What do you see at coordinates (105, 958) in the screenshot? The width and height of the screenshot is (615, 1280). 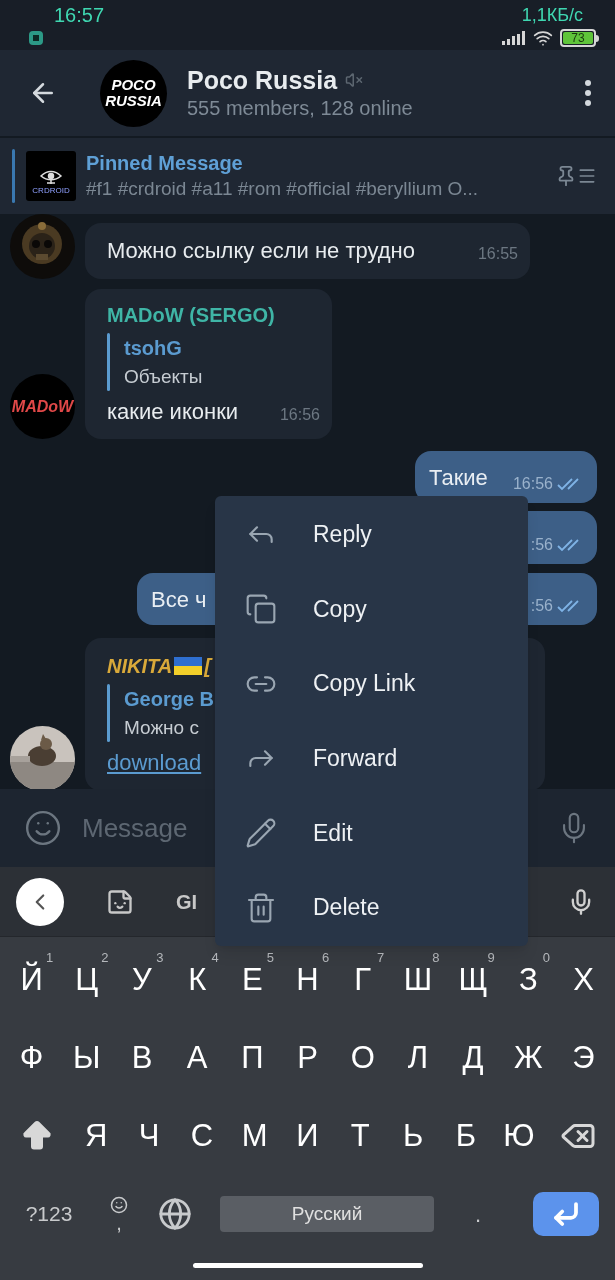 I see `key-hint: 2` at bounding box center [105, 958].